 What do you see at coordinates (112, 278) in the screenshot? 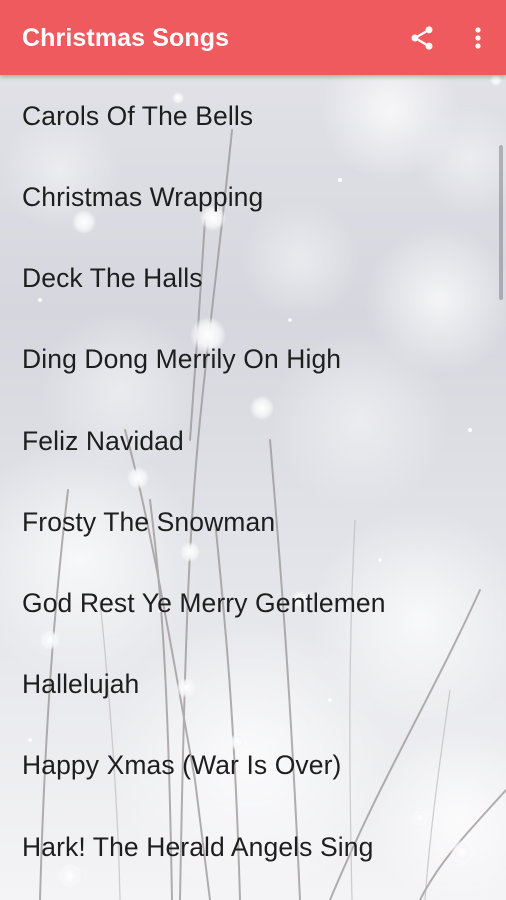
I see `song-title: Deck The Halls` at bounding box center [112, 278].